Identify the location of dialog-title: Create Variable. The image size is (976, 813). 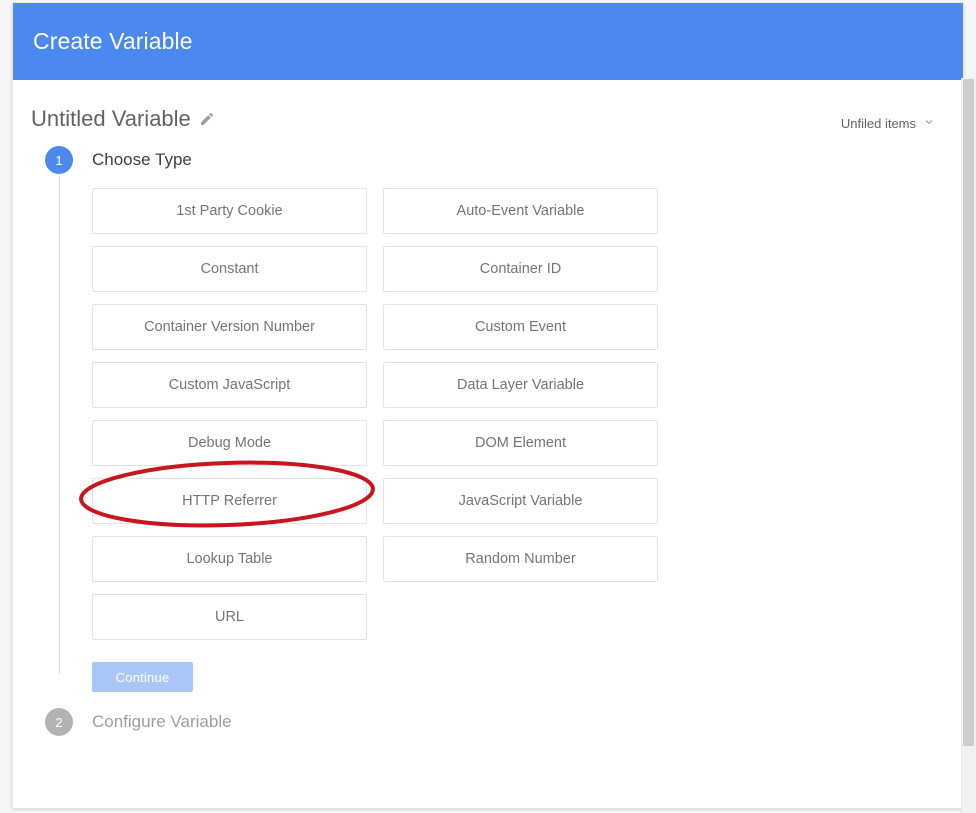
(113, 41).